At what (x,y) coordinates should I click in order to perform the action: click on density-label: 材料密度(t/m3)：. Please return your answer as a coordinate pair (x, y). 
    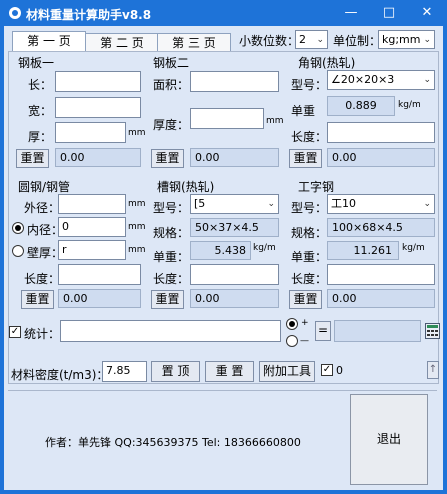
    Looking at the image, I should click on (60, 375).